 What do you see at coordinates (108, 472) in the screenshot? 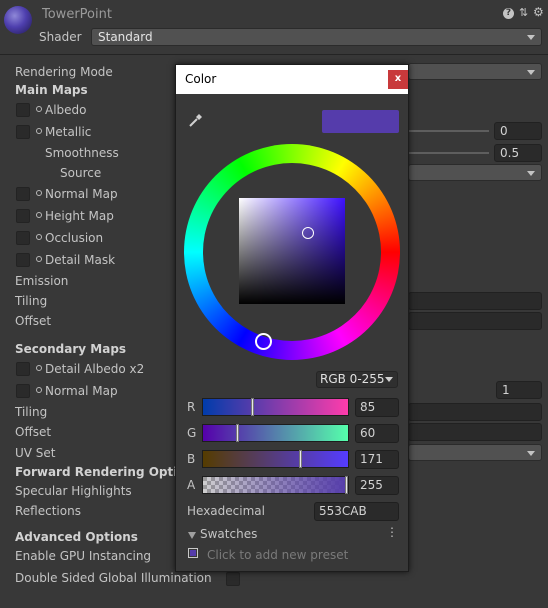
I see `forward-rendering-heading: Forward Rendering Options` at bounding box center [108, 472].